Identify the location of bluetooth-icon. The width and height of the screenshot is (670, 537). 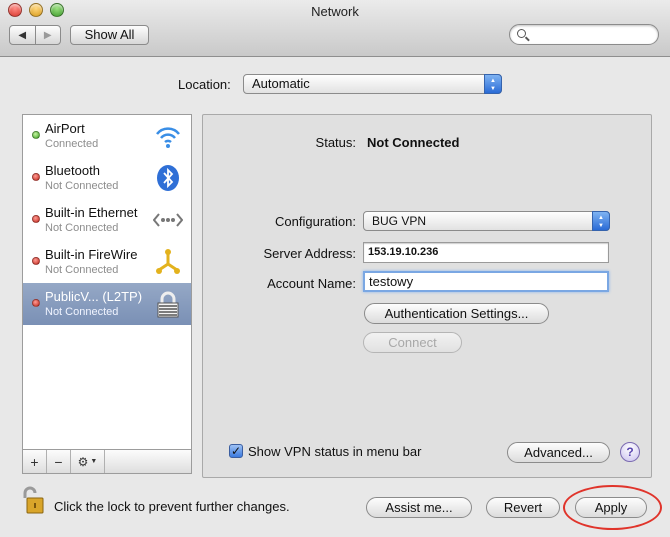
(168, 178).